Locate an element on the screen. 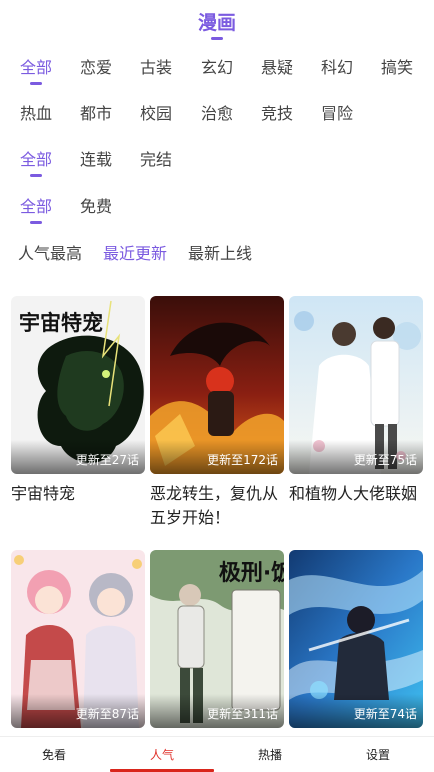 The height and width of the screenshot is (772, 434). comic-card: 更新至75话 和植物人大佬联姻 is located at coordinates (356, 413).